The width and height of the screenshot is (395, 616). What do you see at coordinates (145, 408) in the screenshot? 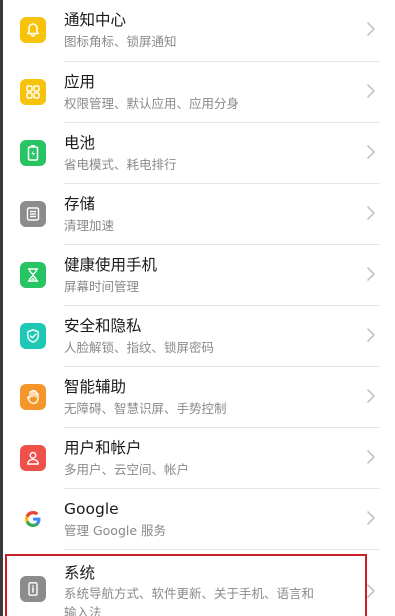
I see `item-subtitle: 无障碍、智慧识屏、手势控制` at bounding box center [145, 408].